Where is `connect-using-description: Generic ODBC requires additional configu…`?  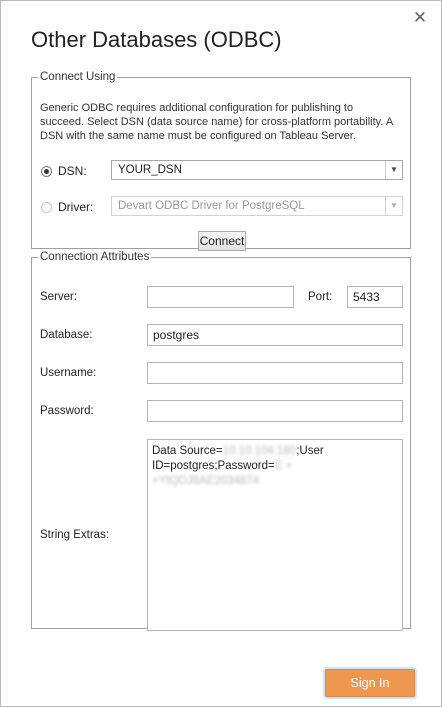
connect-using-description: Generic ODBC requires additional configu… is located at coordinates (216, 122).